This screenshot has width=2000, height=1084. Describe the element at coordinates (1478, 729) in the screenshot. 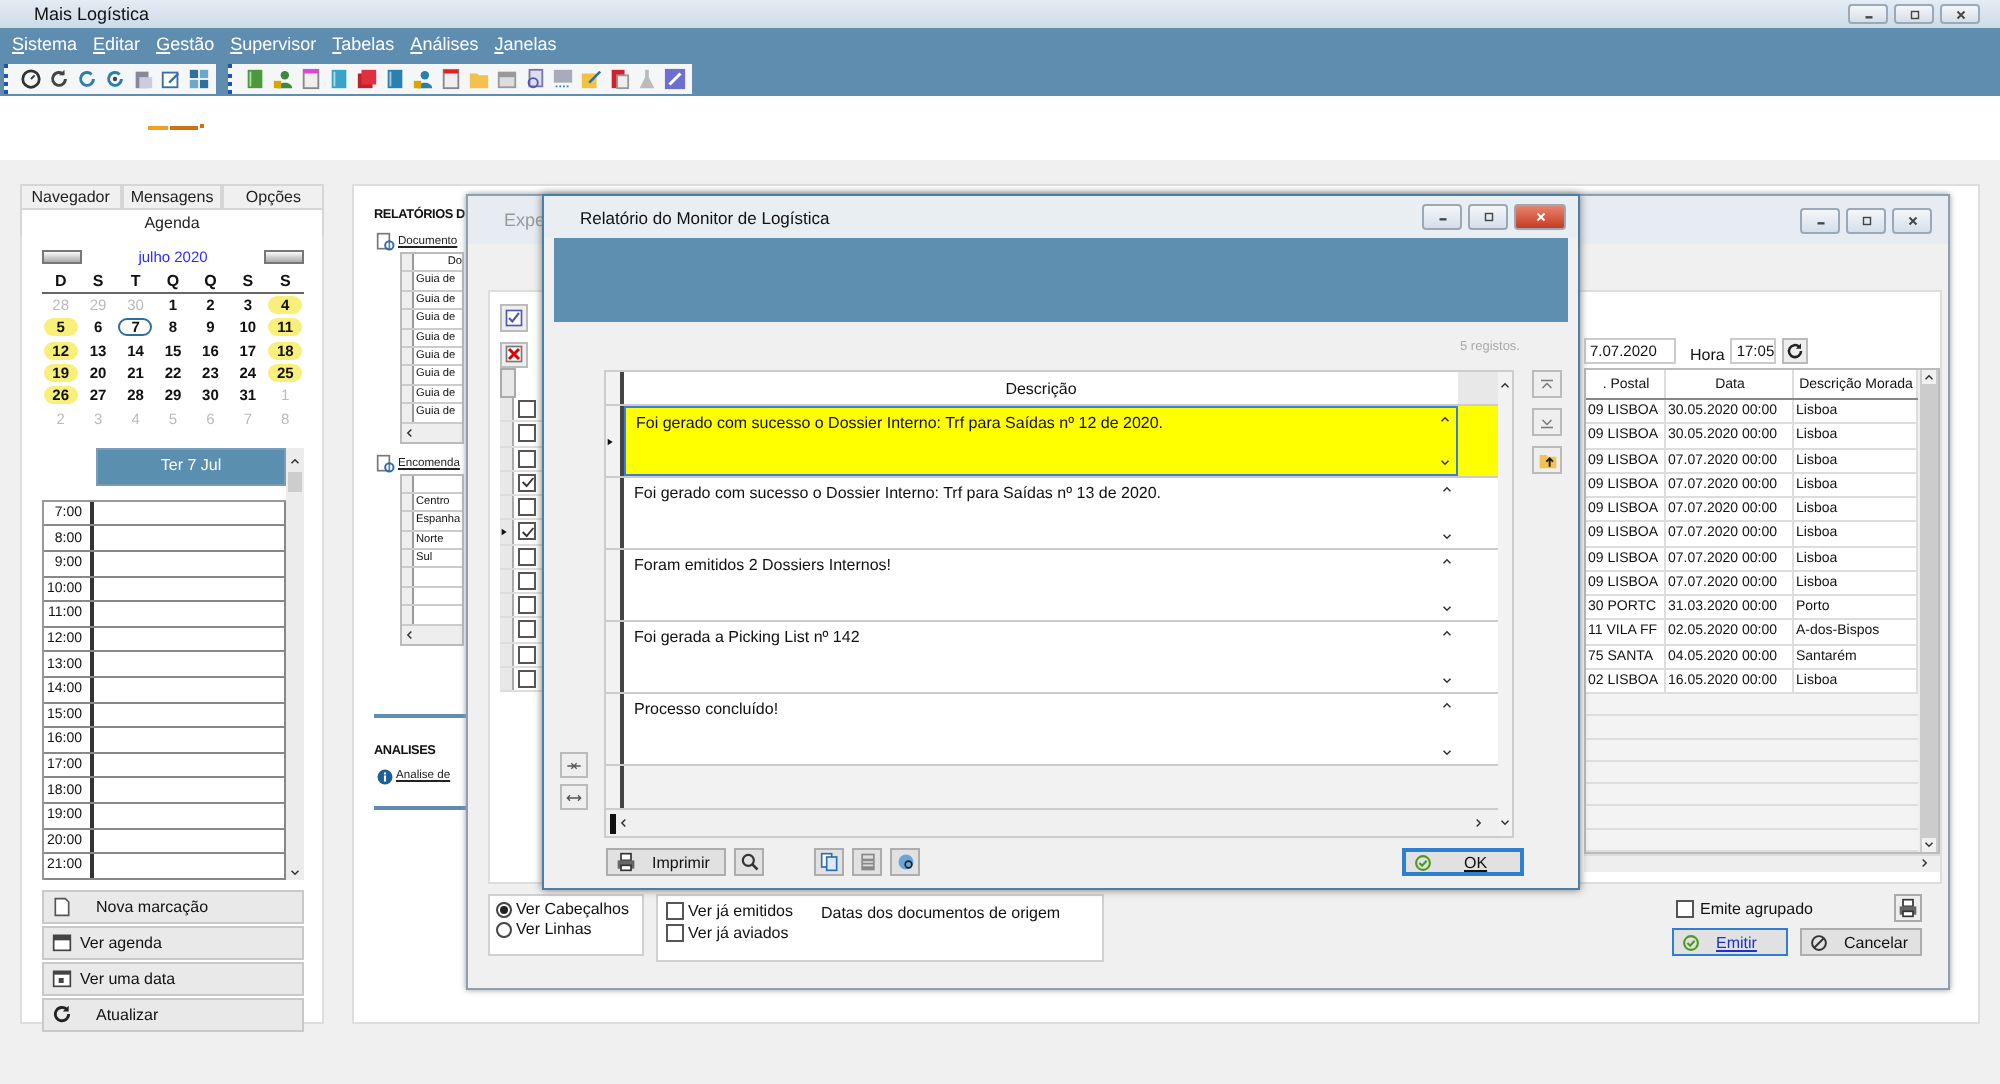

I see `table-cell` at that location.